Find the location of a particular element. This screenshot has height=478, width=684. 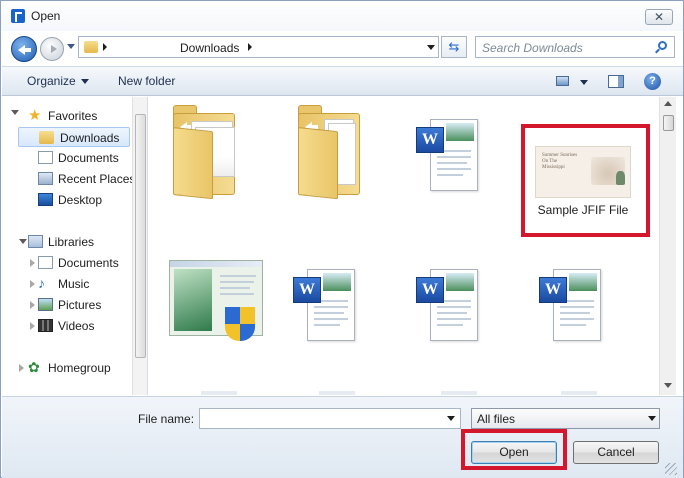

organize-label: Organize is located at coordinates (51, 81).